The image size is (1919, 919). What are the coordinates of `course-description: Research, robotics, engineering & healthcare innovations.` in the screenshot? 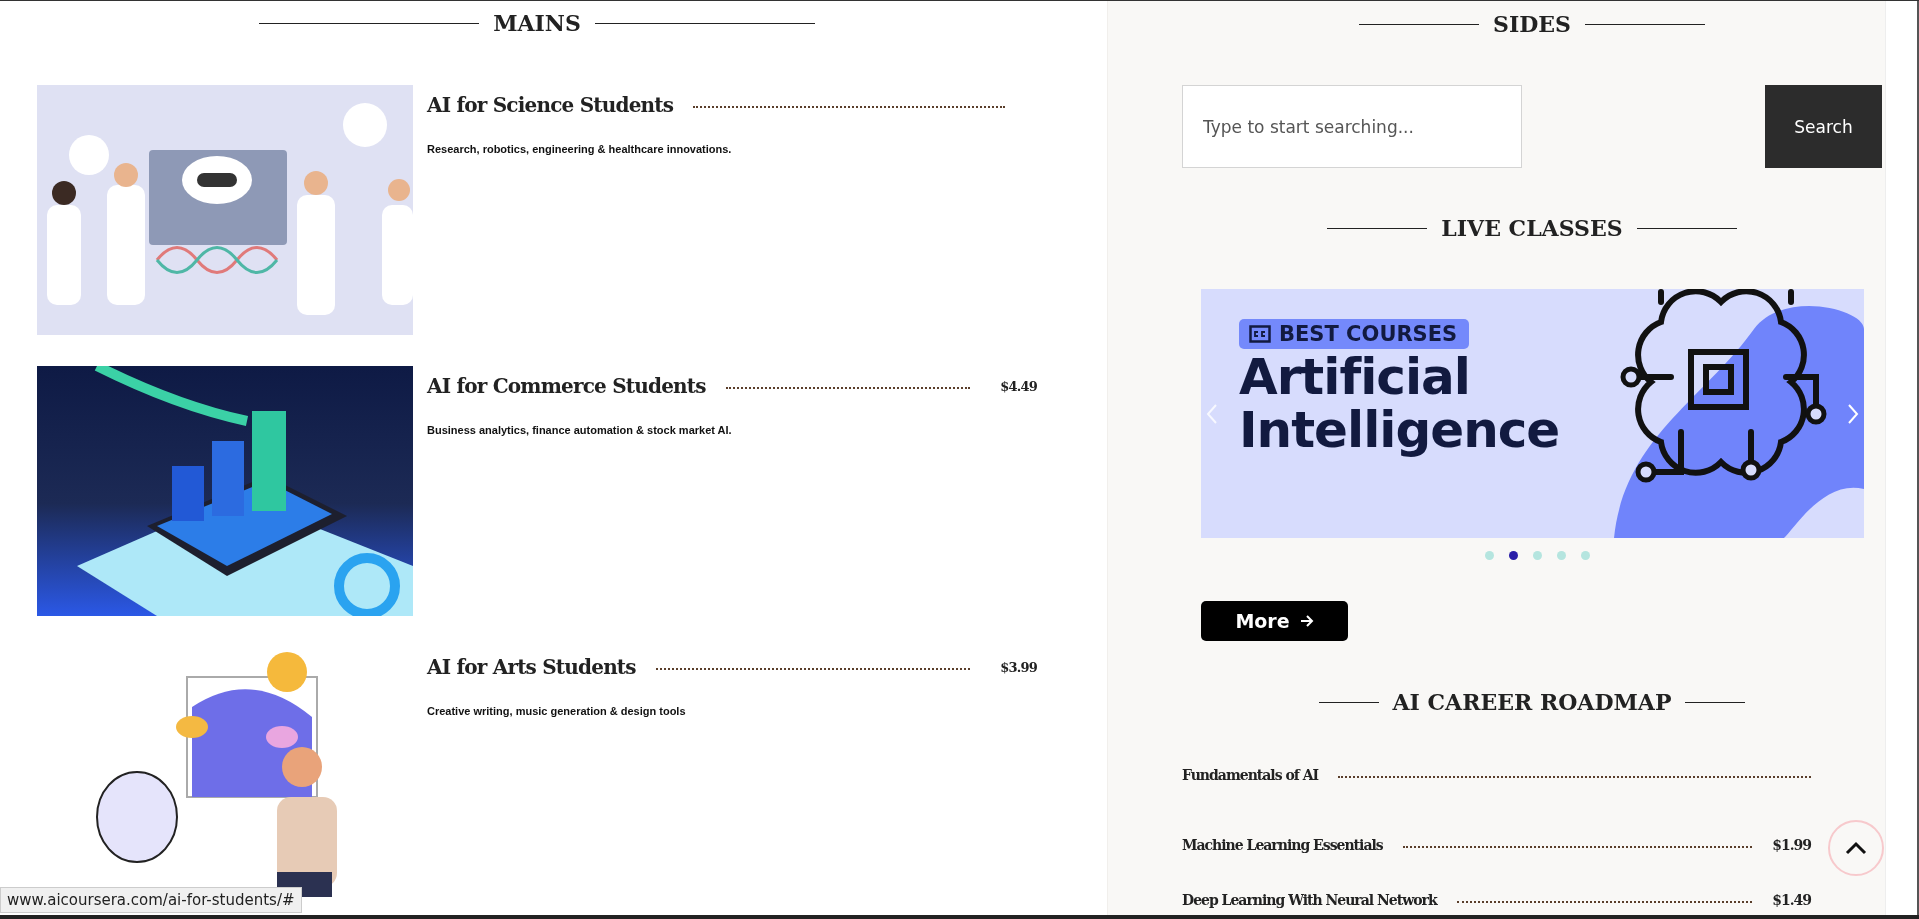 It's located at (580, 149).